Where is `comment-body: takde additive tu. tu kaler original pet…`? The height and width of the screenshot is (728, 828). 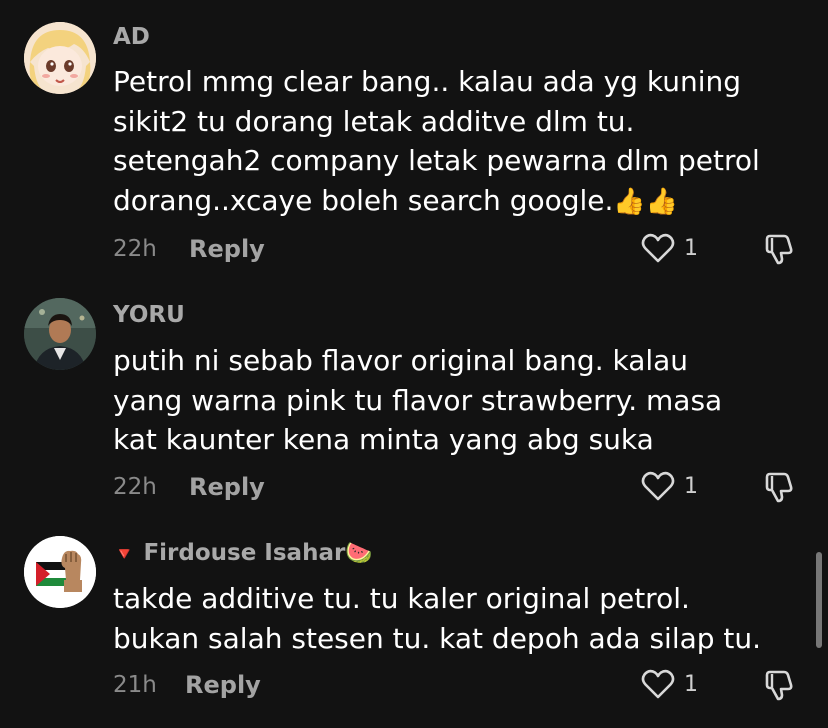
comment-body: takde additive tu. tu kaler original pet… is located at coordinates (437, 618).